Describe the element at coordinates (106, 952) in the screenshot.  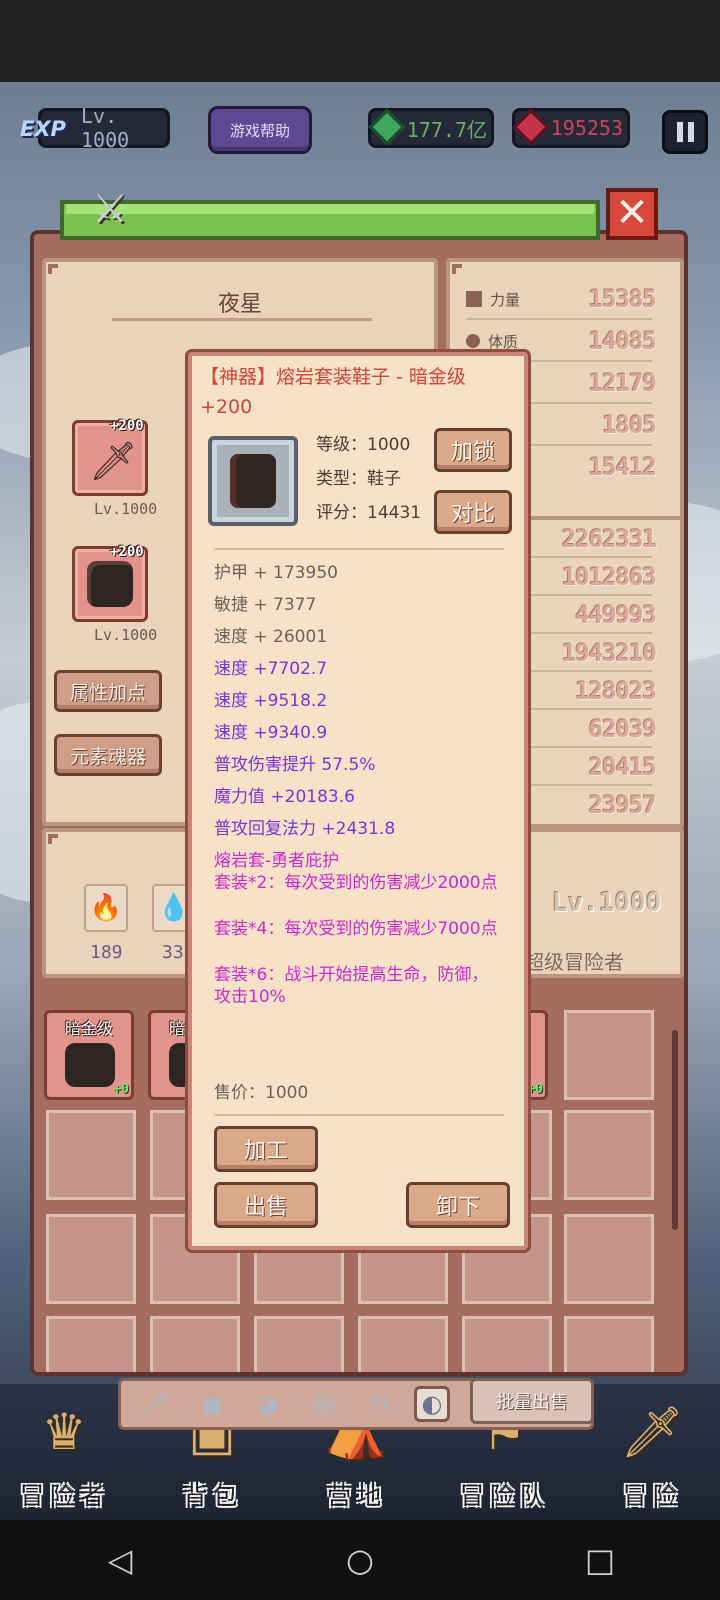
I see `fire-count: 189` at that location.